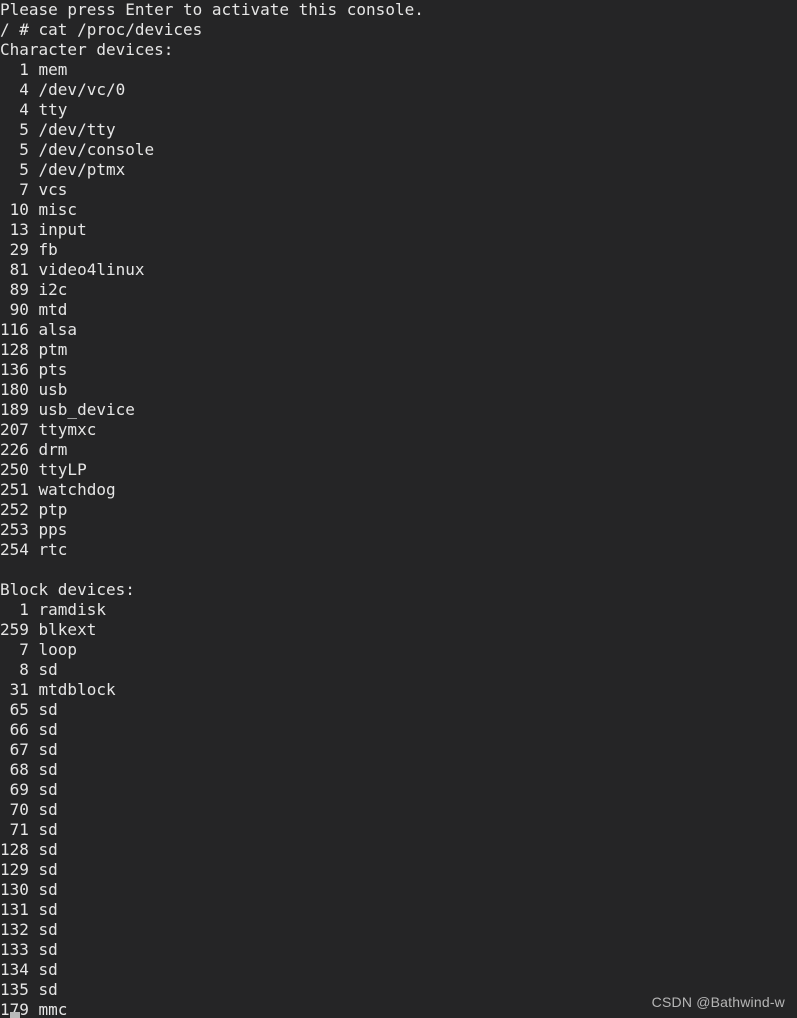 This screenshot has height=1018, width=797. I want to click on terminal-line: 252 ptp, so click(34, 509).